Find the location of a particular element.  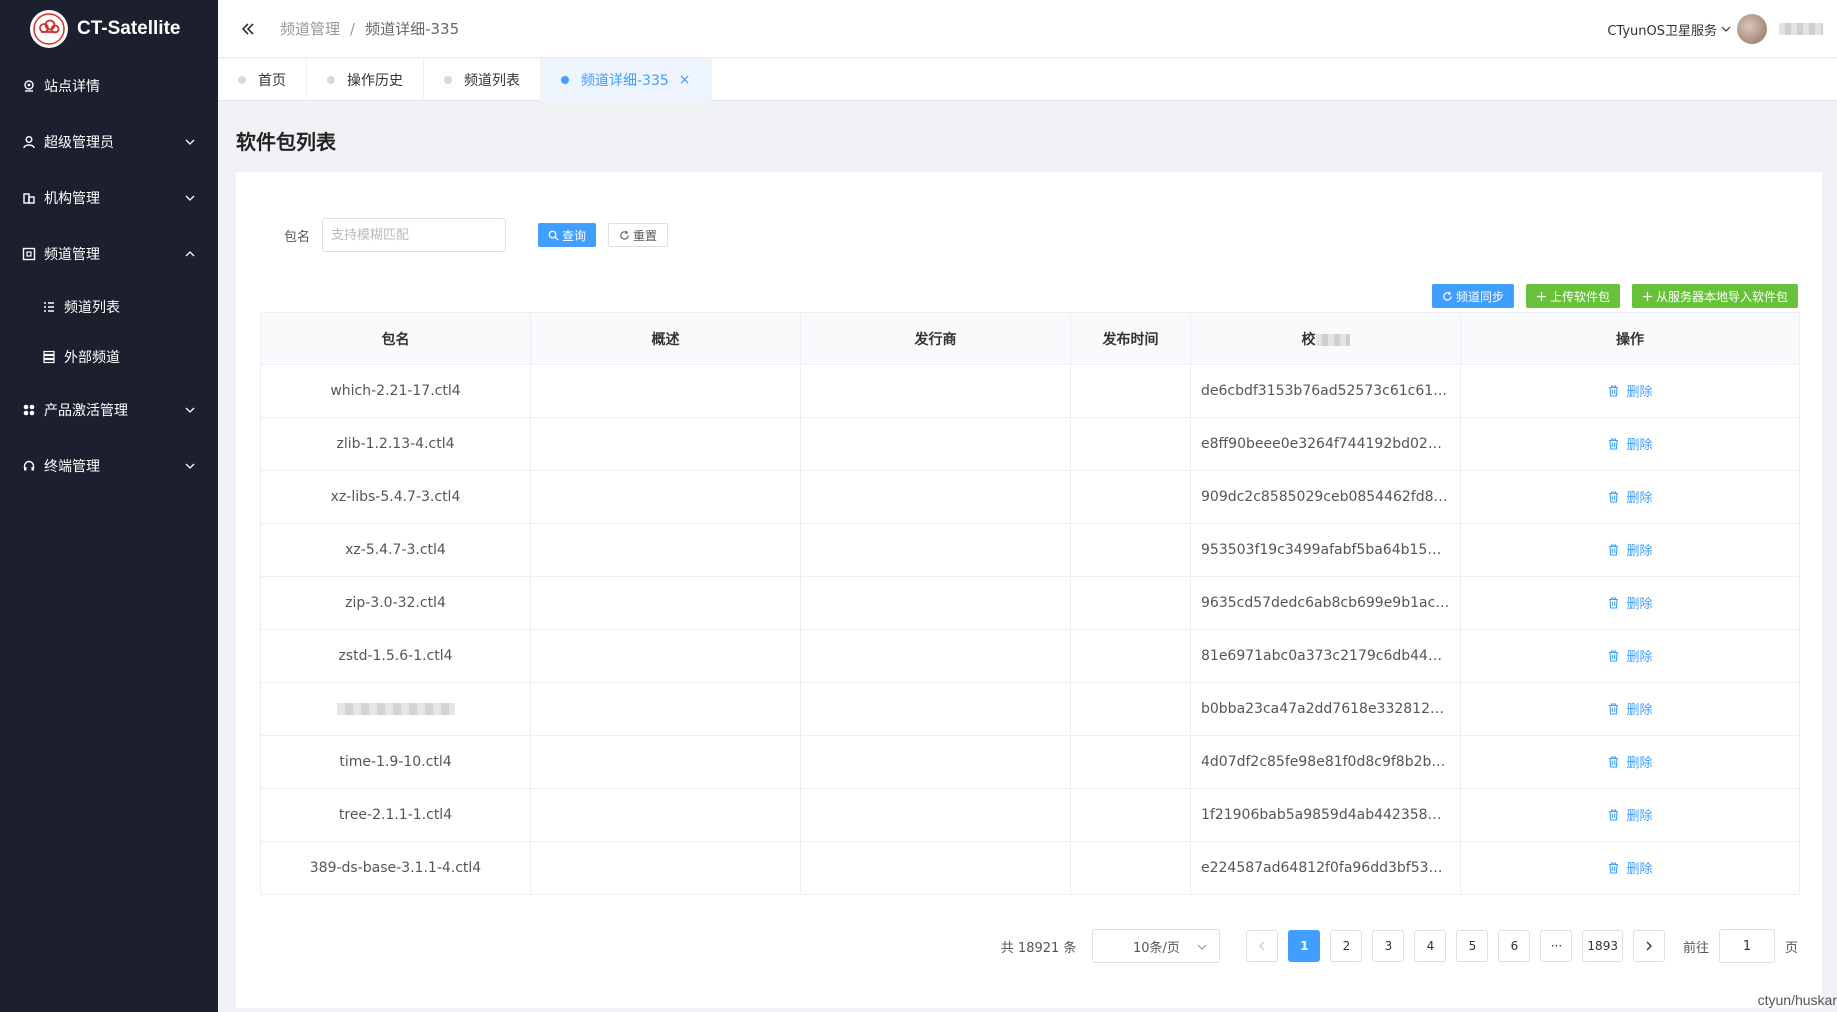

goto-page-input is located at coordinates (1746, 946).